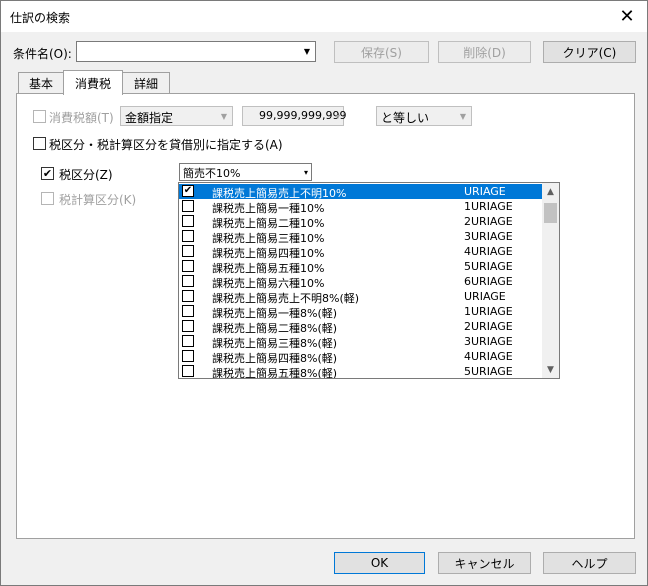 The image size is (648, 586). Describe the element at coordinates (176, 116) in the screenshot. I see `amount-mode-combo: 金額指定 ▼` at that location.